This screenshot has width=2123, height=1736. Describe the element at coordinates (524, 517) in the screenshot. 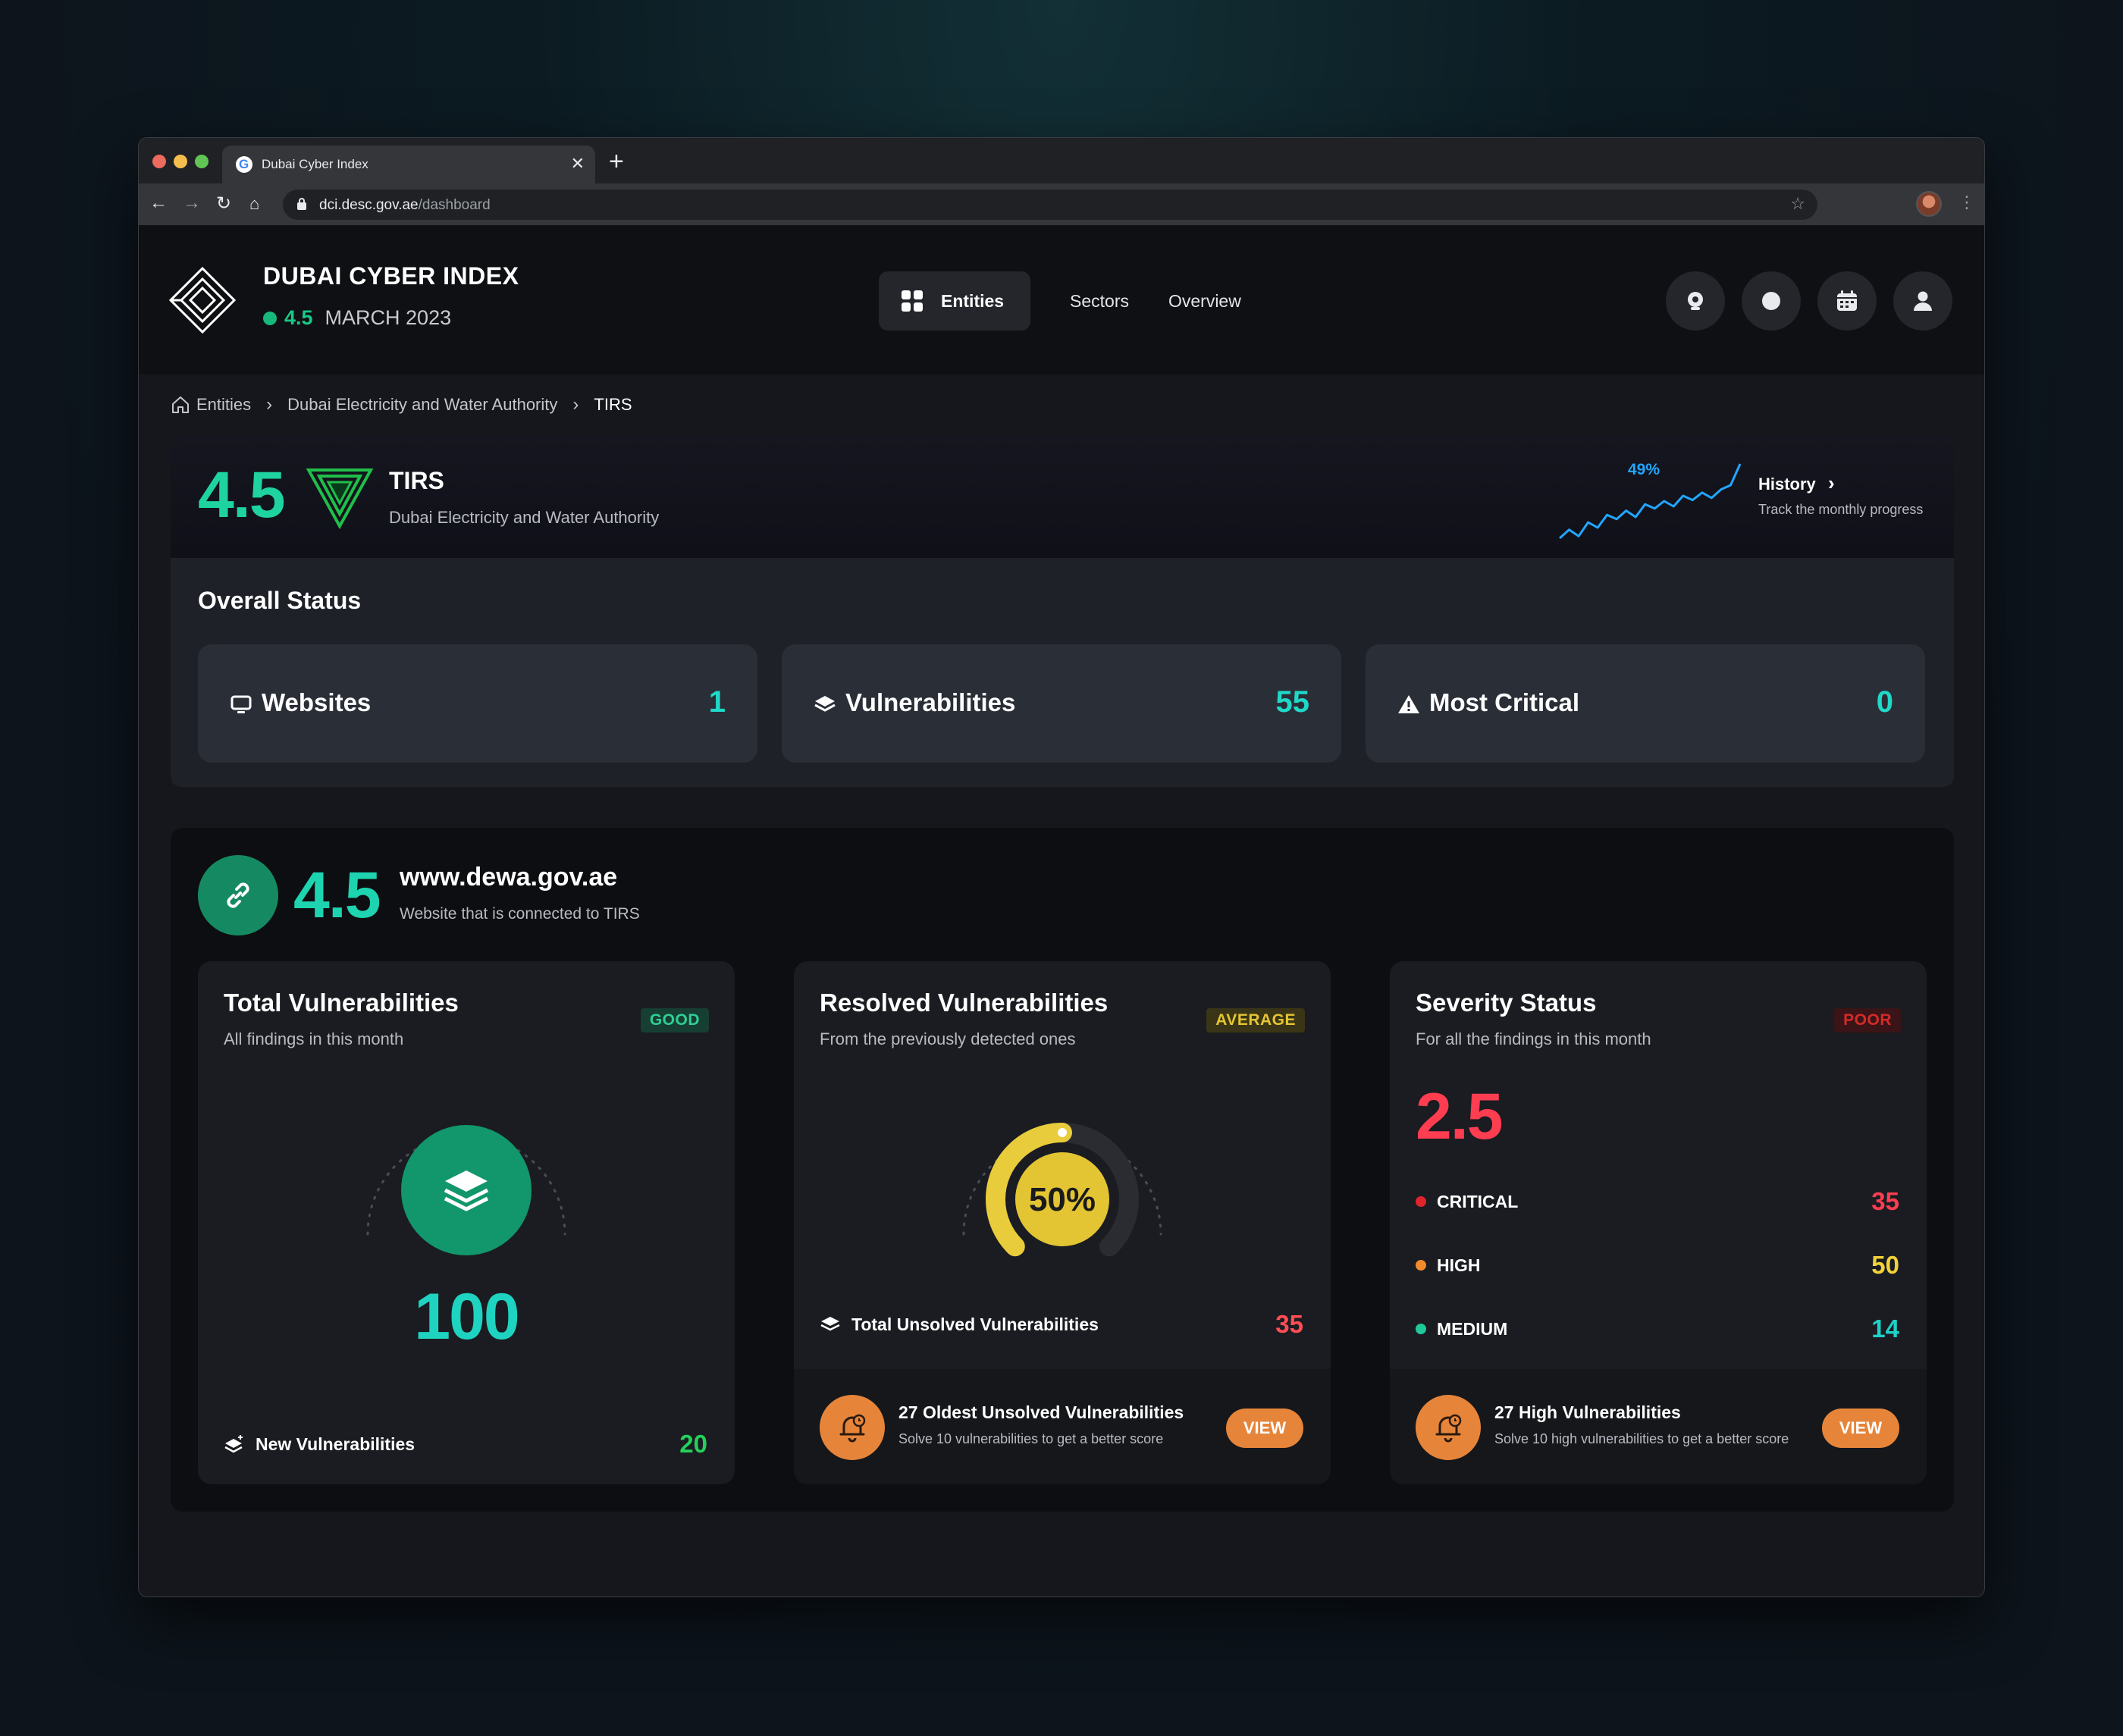

I see `entity-org: Dubai Electricity and Water Authority` at that location.